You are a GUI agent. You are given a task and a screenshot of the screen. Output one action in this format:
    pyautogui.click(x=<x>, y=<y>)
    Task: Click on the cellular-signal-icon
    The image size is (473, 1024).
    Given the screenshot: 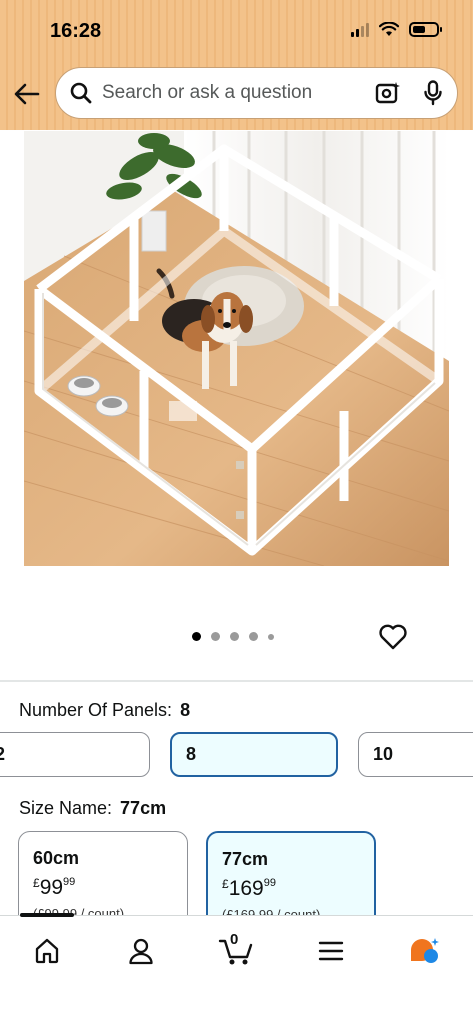 What is the action you would take?
    pyautogui.click(x=360, y=29)
    